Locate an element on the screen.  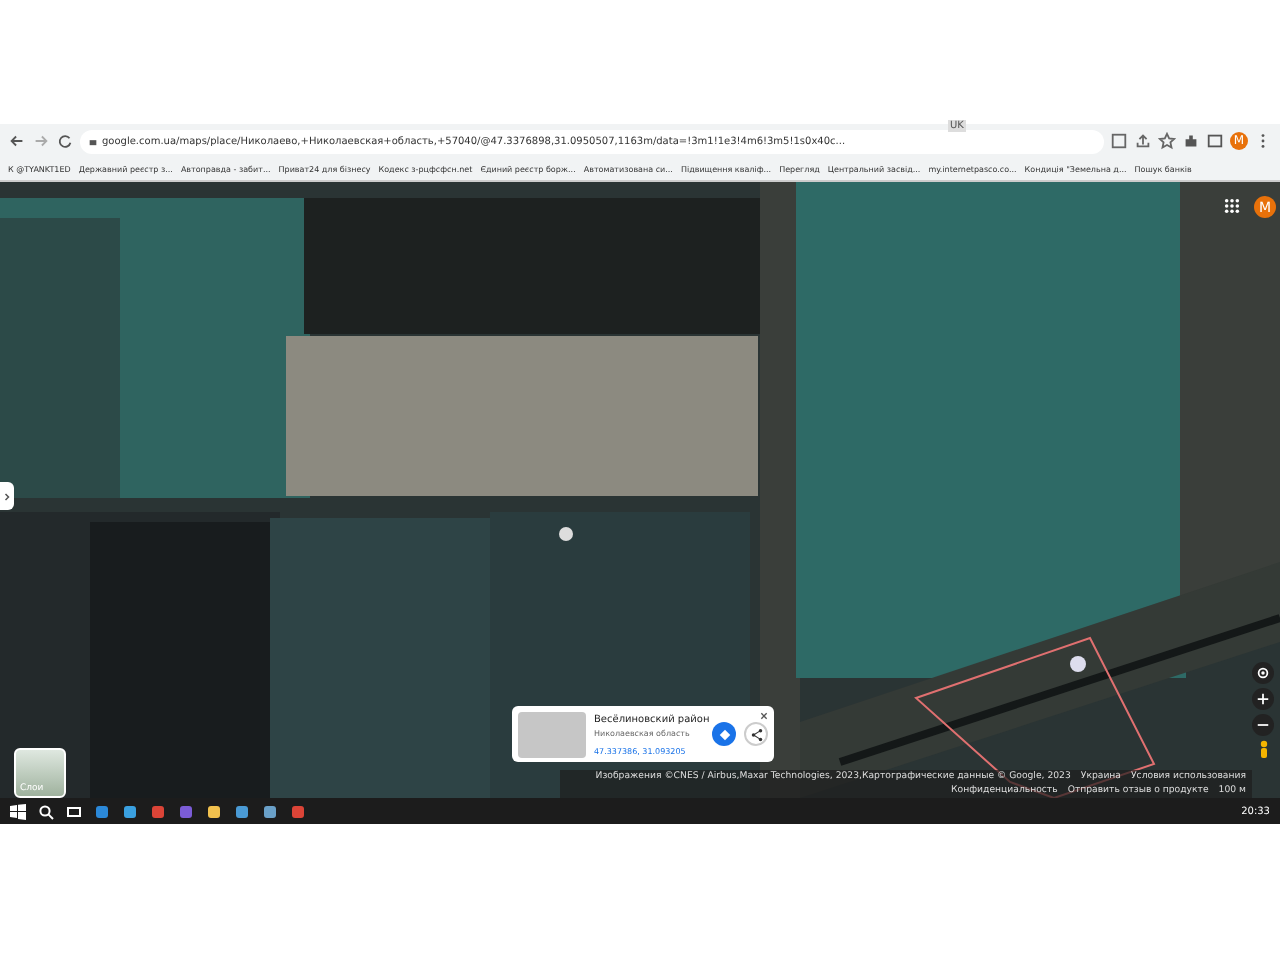
apps-grid-icon is located at coordinates (1232, 206).